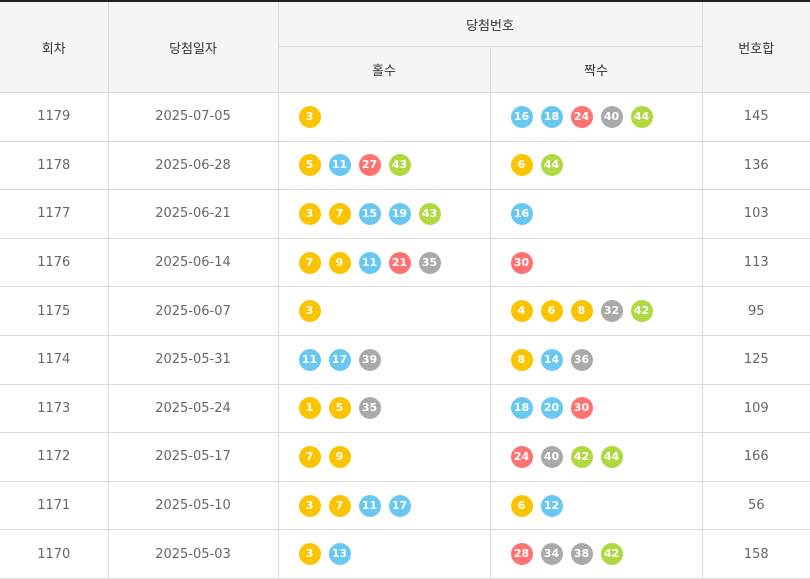 This screenshot has width=810, height=579. Describe the element at coordinates (595, 69) in the screenshot. I see `header-even: 짝수` at that location.